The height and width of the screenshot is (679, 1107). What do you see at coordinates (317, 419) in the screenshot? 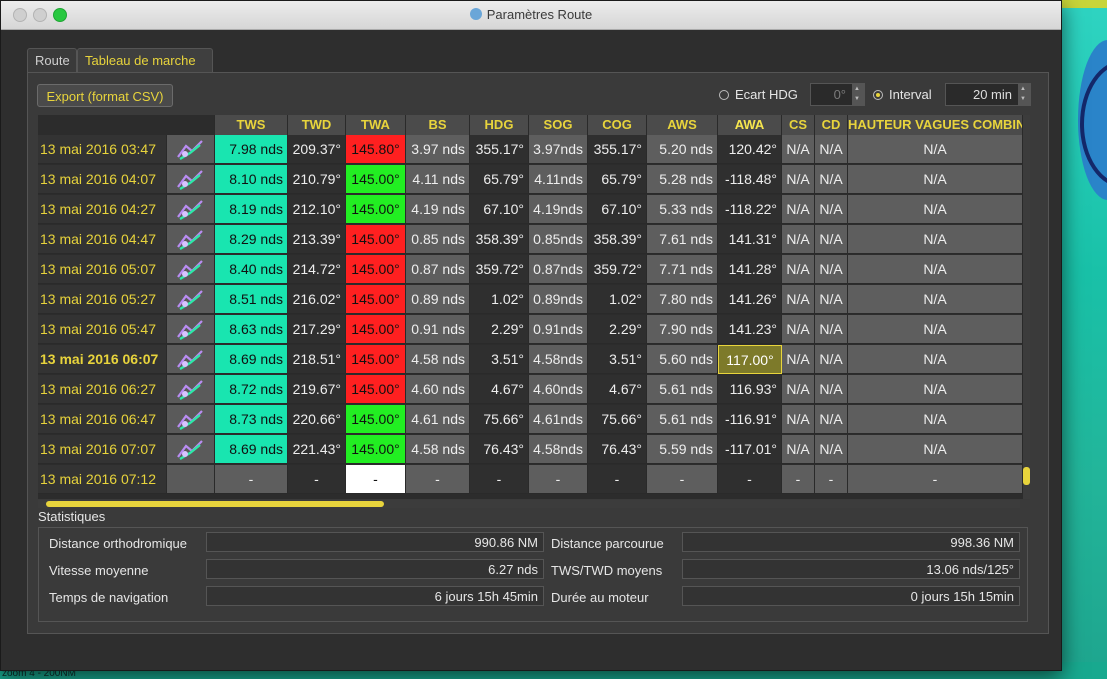
I see `cell-twd: 220.66°` at bounding box center [317, 419].